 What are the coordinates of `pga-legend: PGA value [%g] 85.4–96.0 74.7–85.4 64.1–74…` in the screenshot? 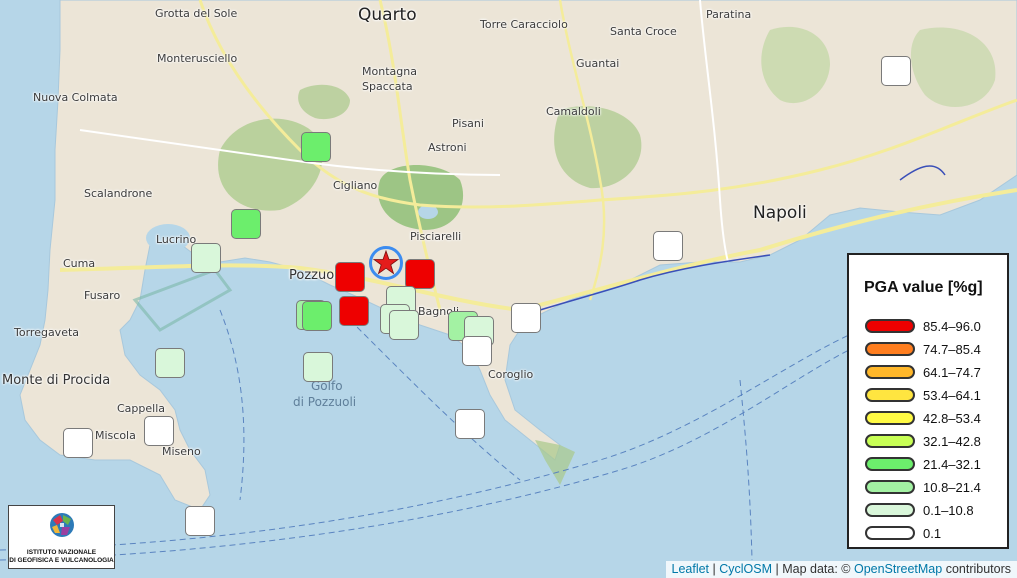 It's located at (928, 401).